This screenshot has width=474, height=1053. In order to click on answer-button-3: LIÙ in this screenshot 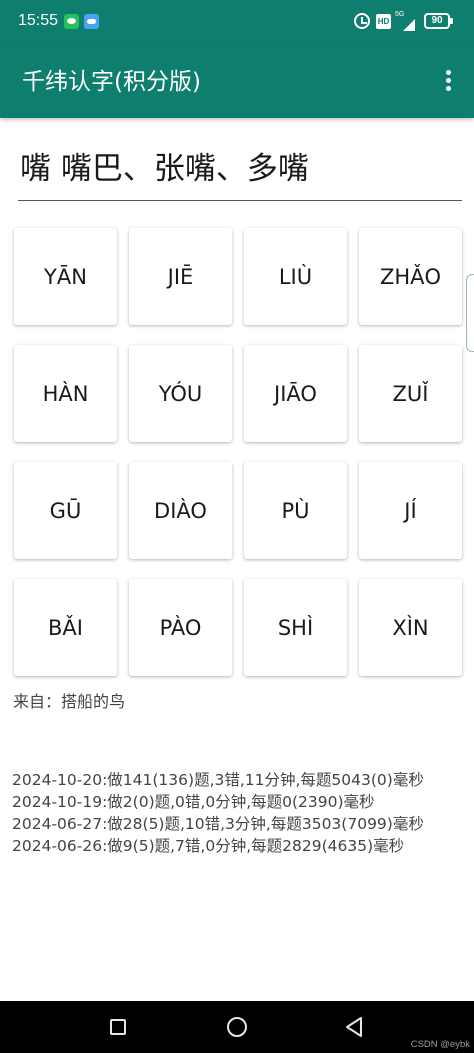, I will do `click(295, 276)`.